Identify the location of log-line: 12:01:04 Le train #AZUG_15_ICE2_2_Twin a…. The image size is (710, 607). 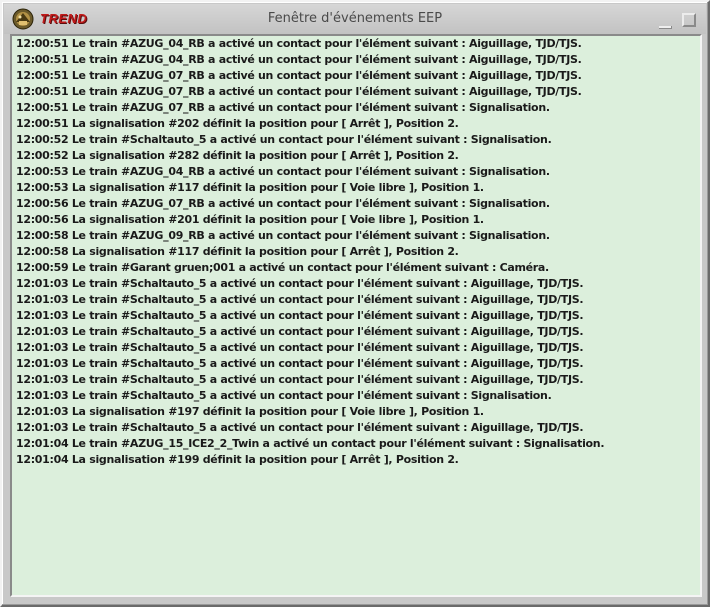
(310, 443).